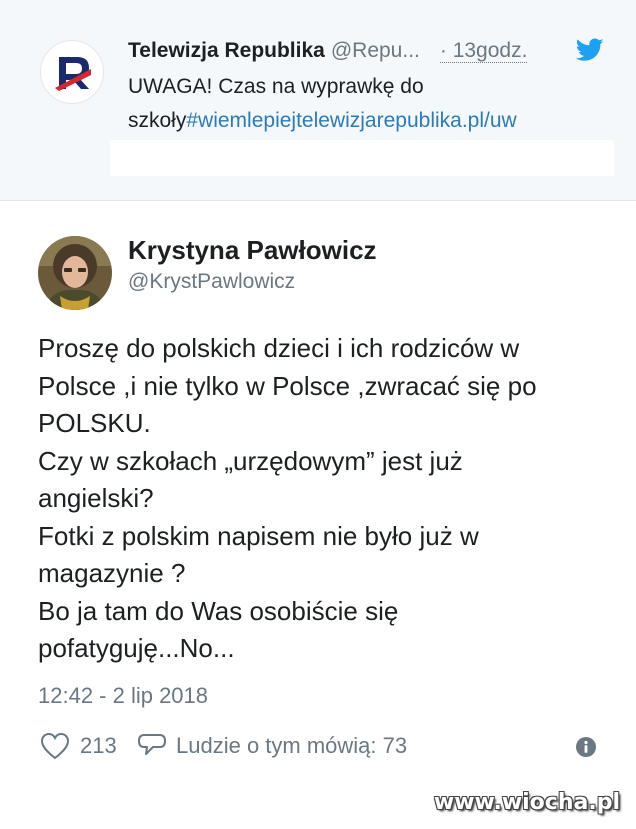 This screenshot has height=829, width=636. I want to click on author-name: Krystyna Pawłowicz, so click(252, 250).